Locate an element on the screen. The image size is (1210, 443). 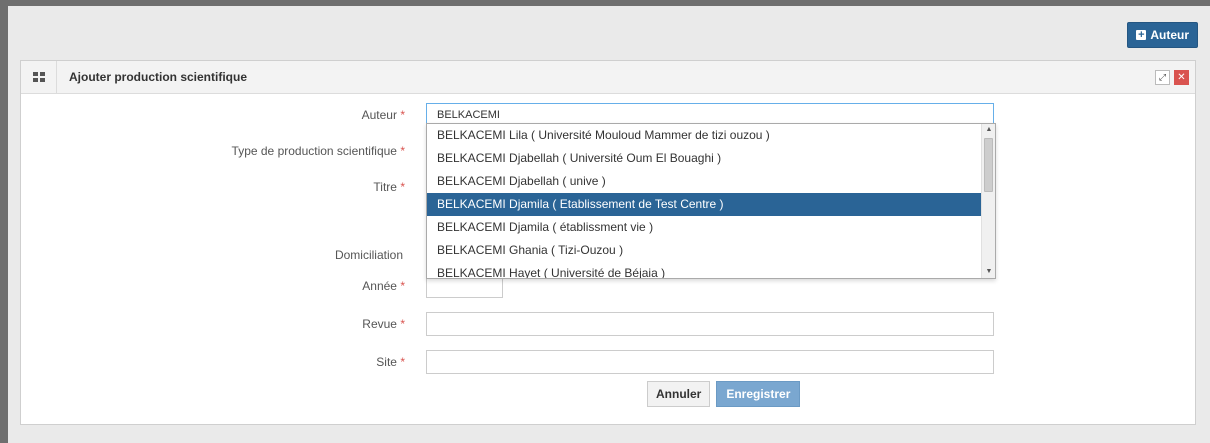
add-author-button: + Auteur is located at coordinates (1162, 35).